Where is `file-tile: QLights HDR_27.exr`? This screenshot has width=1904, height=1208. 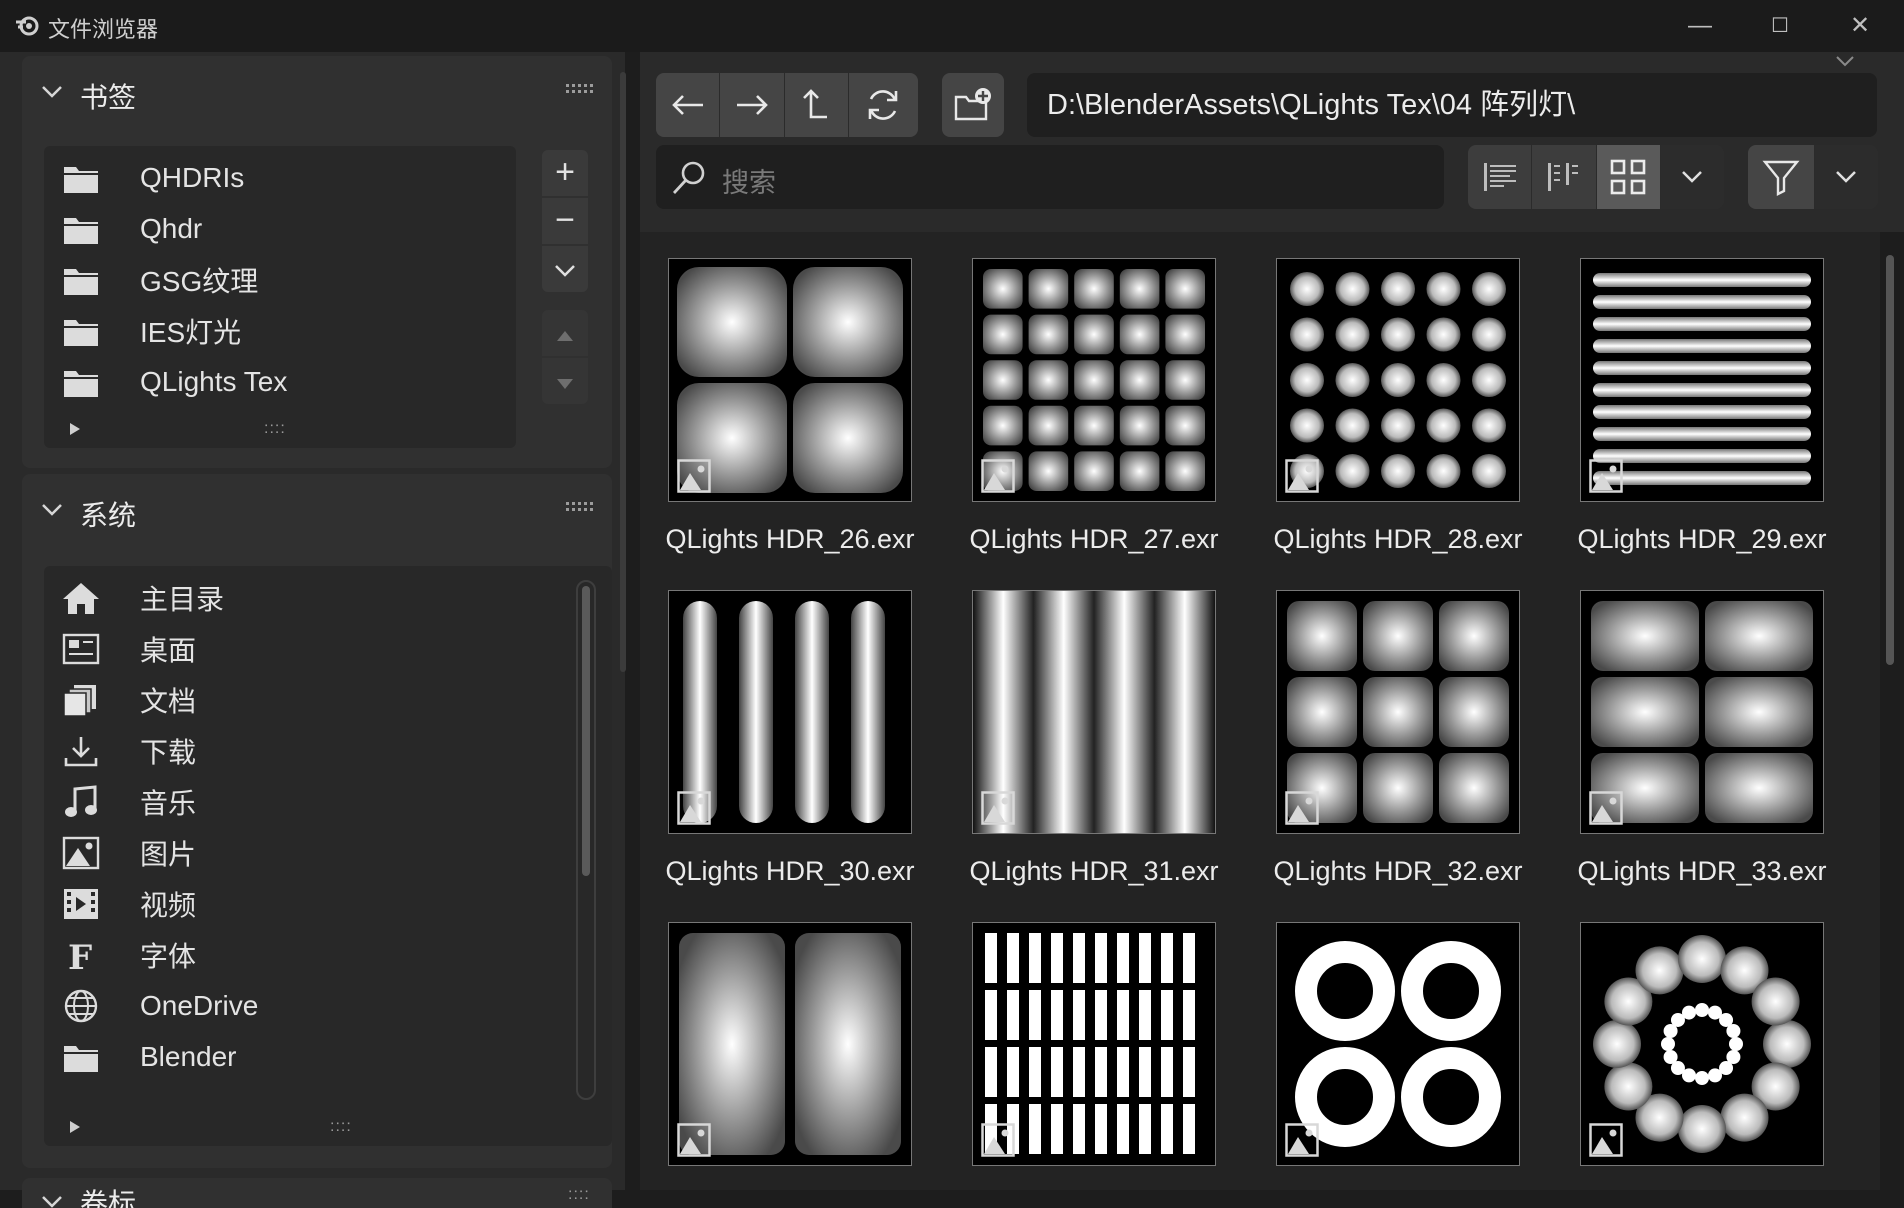
file-tile: QLights HDR_27.exr is located at coordinates (1094, 418).